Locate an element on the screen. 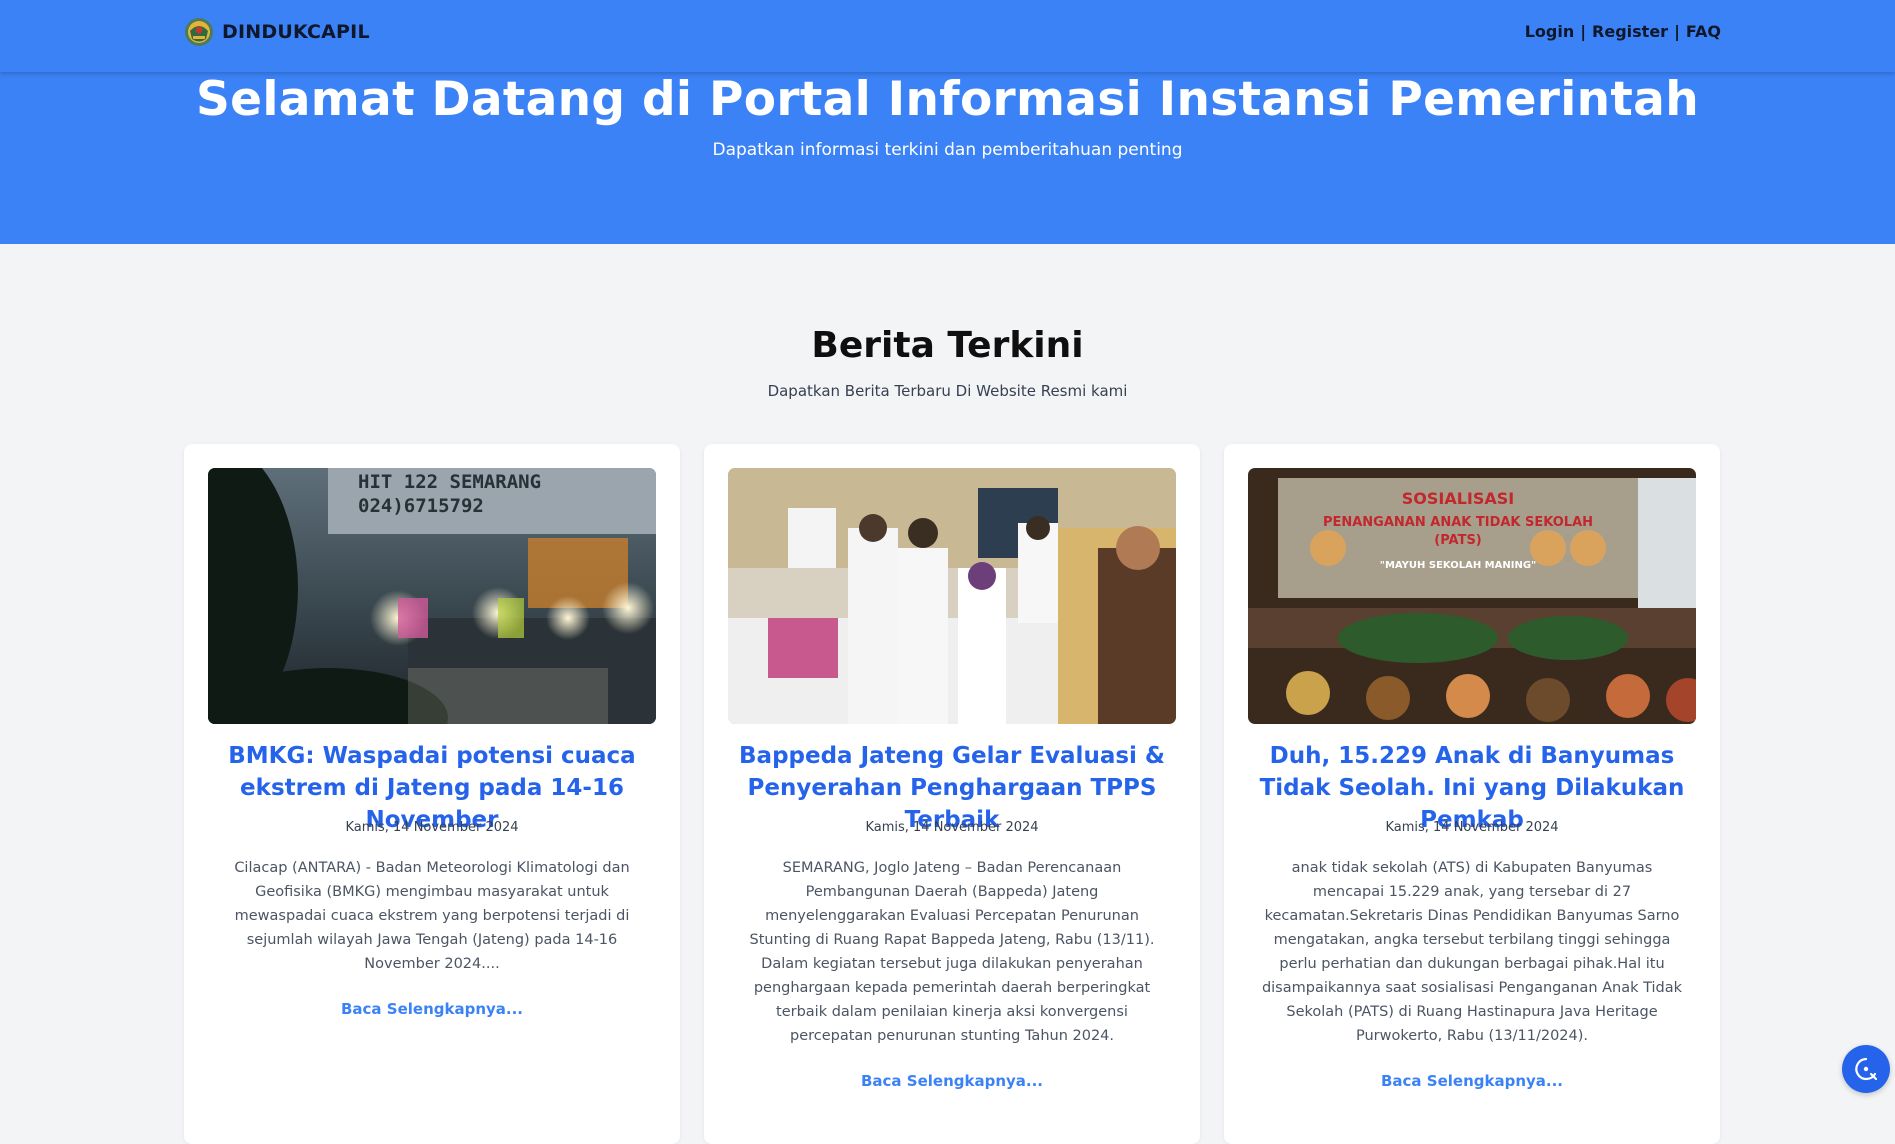 This screenshot has height=1144, width=1895. banner-acronym: (PATS) is located at coordinates (1458, 540).